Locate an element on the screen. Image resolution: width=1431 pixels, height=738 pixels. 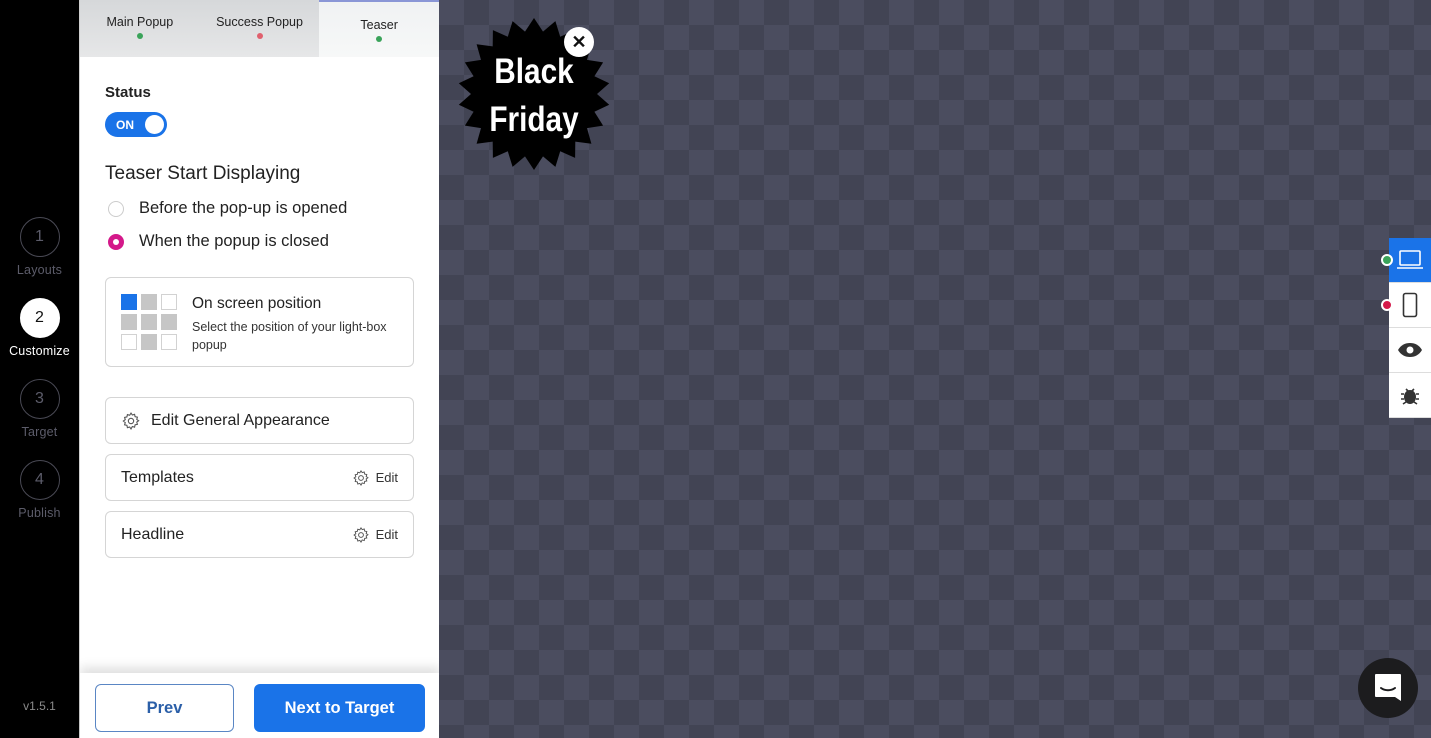
step-label: Publish is located at coordinates (39, 513).